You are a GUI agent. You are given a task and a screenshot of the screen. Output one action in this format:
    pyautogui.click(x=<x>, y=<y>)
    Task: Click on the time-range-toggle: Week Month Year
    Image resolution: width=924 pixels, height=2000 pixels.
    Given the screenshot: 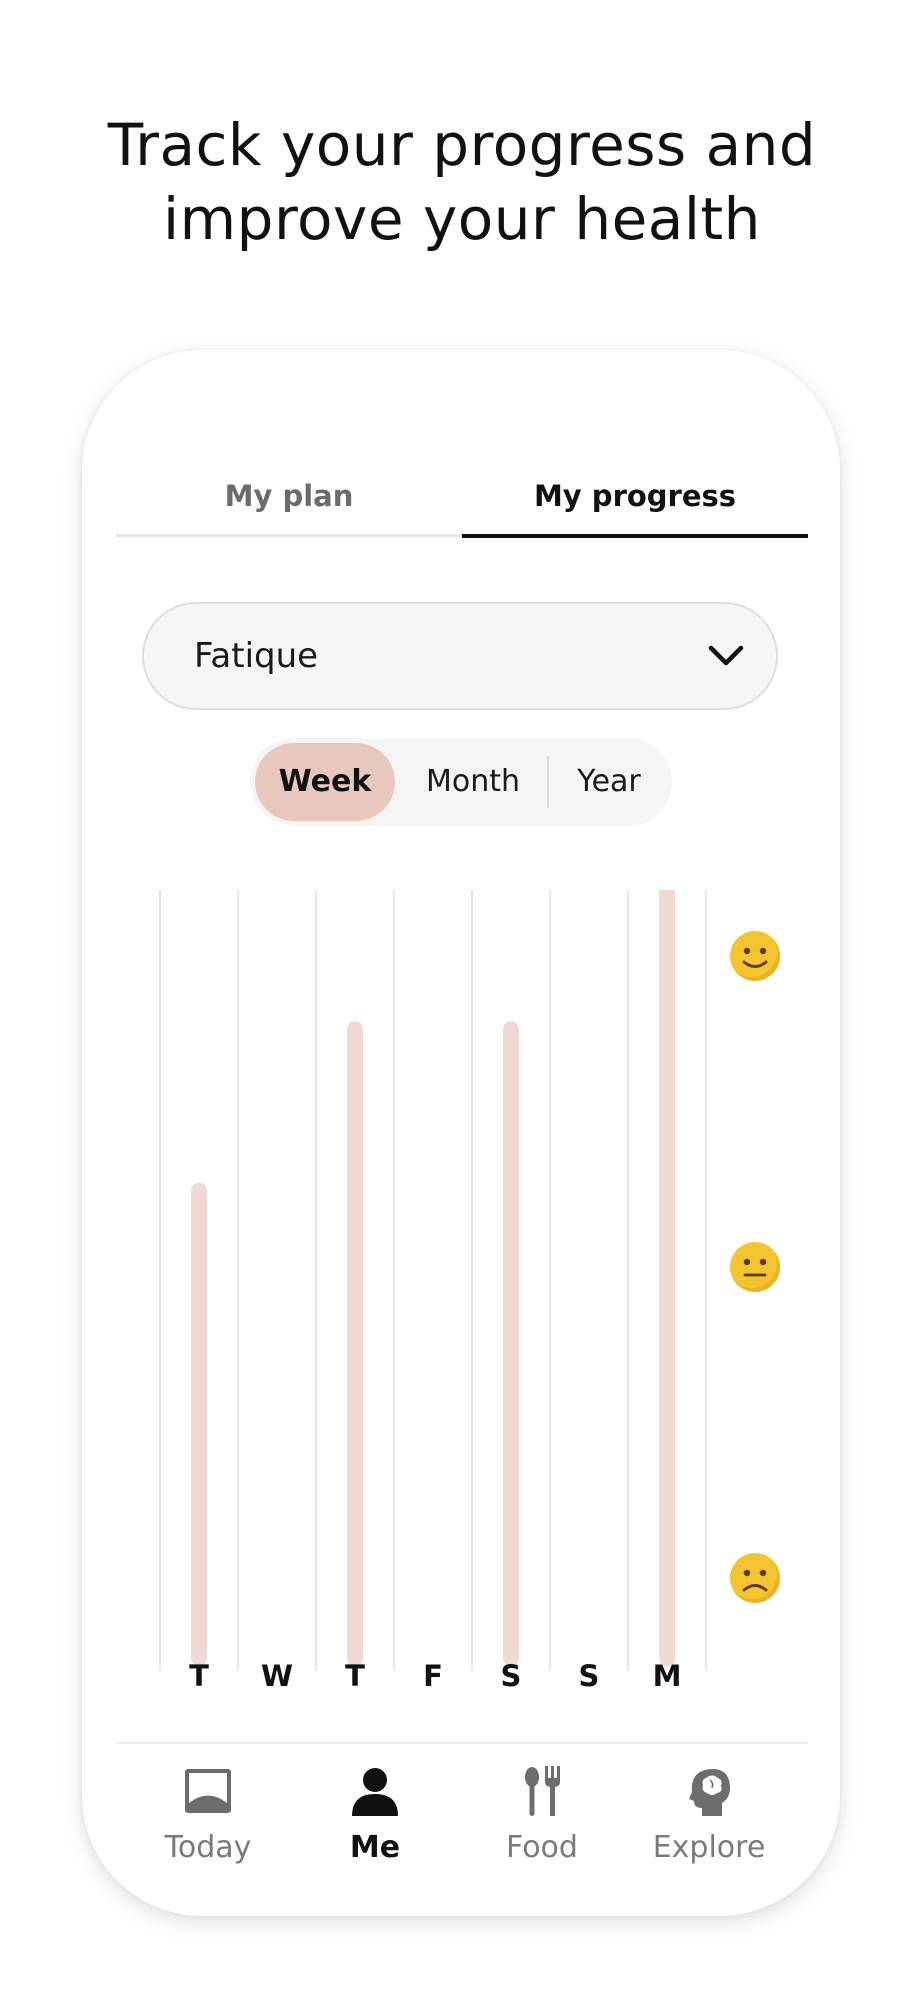 What is the action you would take?
    pyautogui.click(x=461, y=782)
    